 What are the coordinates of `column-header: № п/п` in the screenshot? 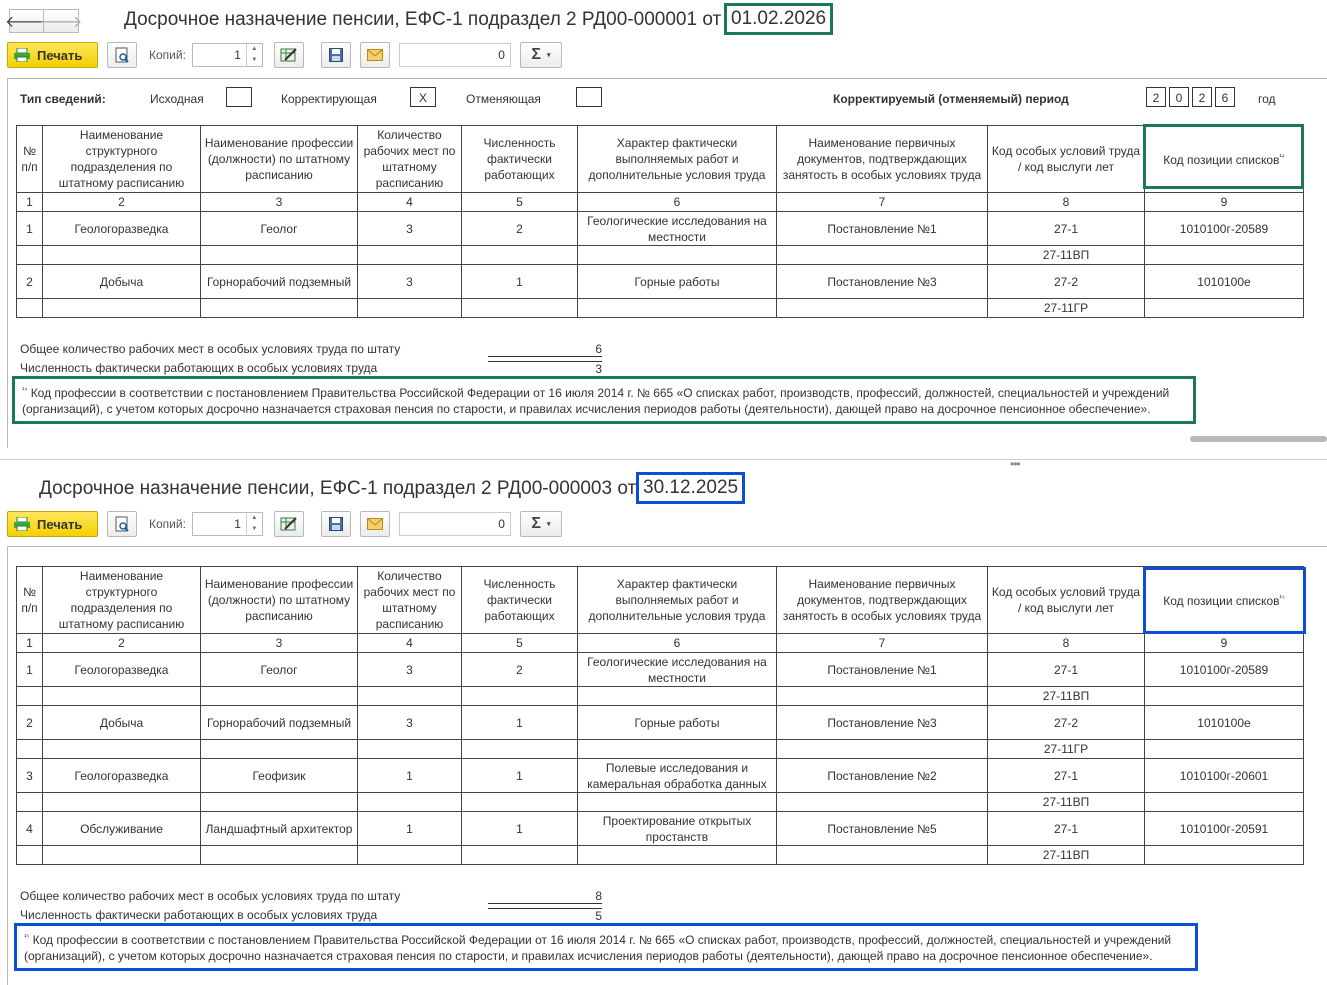 It's located at (29, 600).